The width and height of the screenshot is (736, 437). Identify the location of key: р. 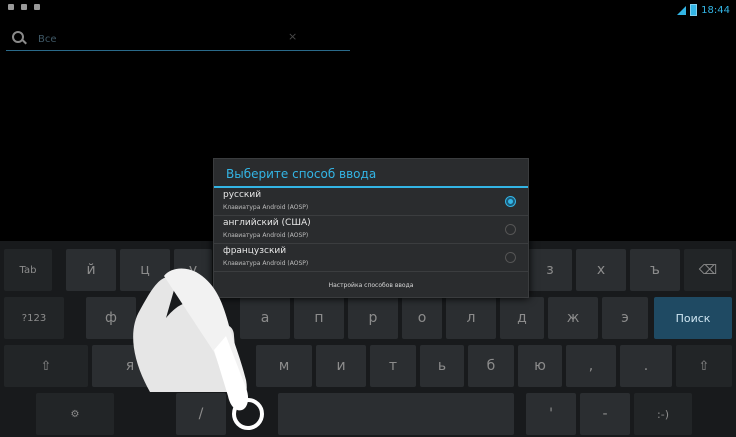
(373, 318).